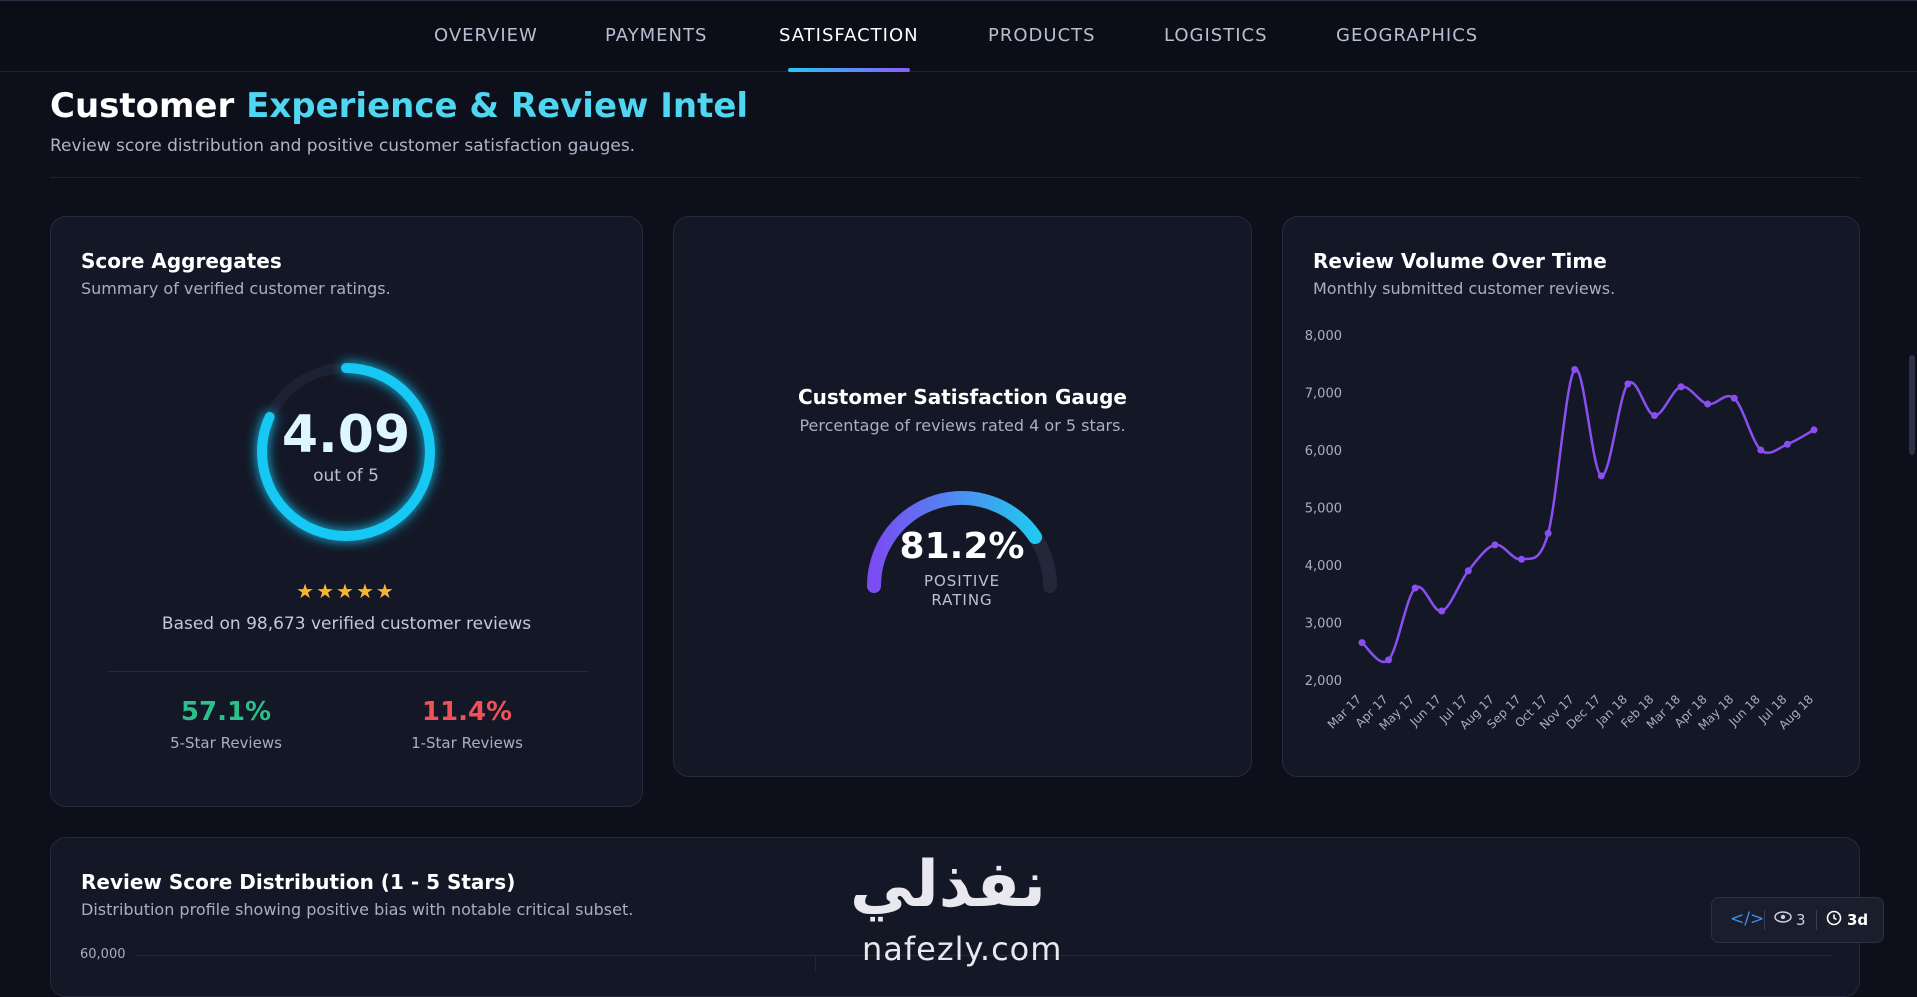 The width and height of the screenshot is (1917, 997). What do you see at coordinates (1323, 394) in the screenshot?
I see `y-tick-label: 7,000` at bounding box center [1323, 394].